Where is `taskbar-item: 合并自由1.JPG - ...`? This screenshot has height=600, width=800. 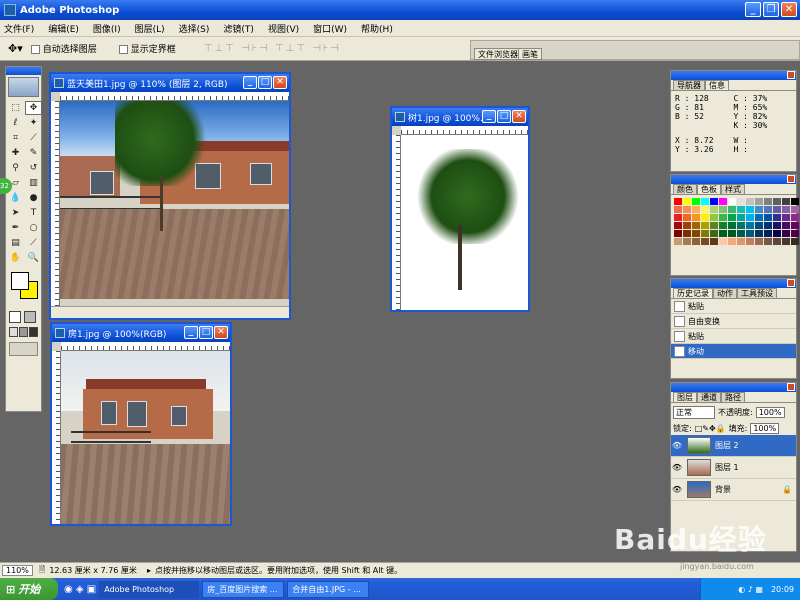
taskbar-item: 合并自由1.JPG - ... is located at coordinates (328, 589).